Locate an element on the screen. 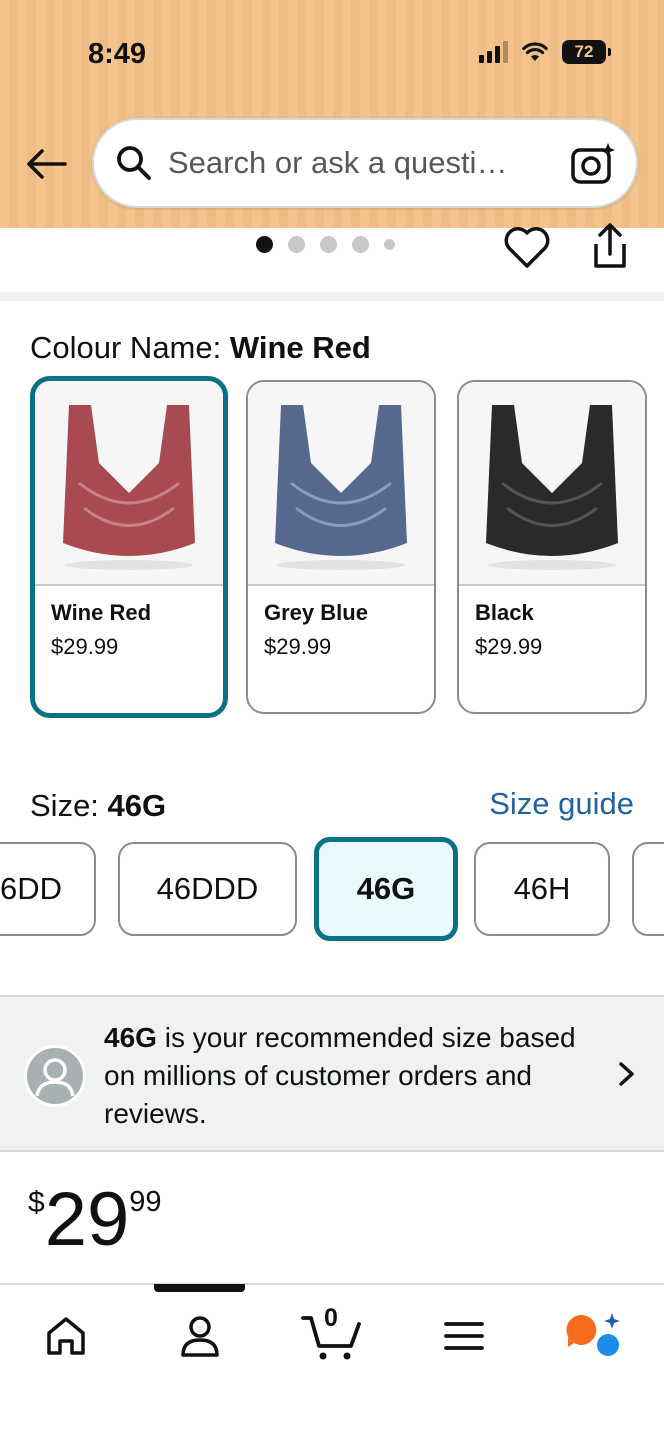 The height and width of the screenshot is (1440, 664). price-fraction: 99 is located at coordinates (145, 1202).